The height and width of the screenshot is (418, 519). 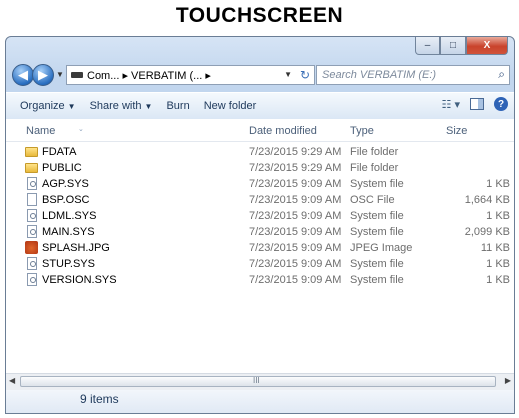 I want to click on file-icon, so click(x=32, y=199).